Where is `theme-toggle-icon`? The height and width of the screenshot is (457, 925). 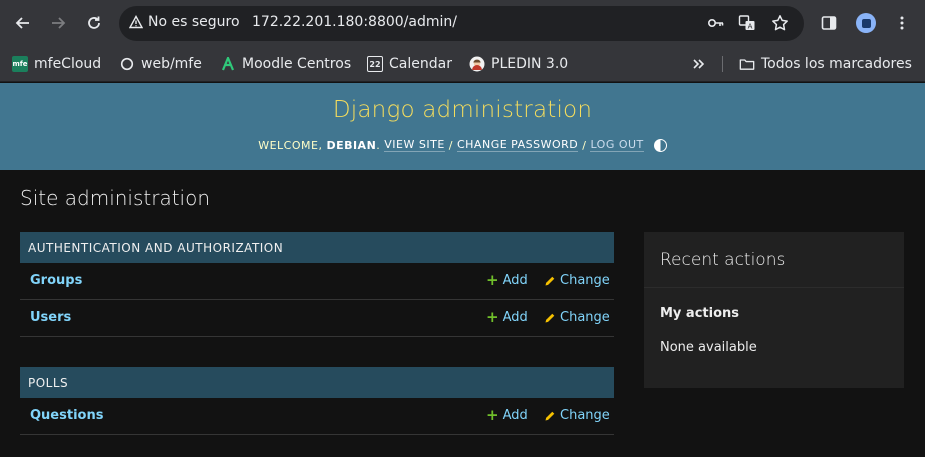 theme-toggle-icon is located at coordinates (660, 145).